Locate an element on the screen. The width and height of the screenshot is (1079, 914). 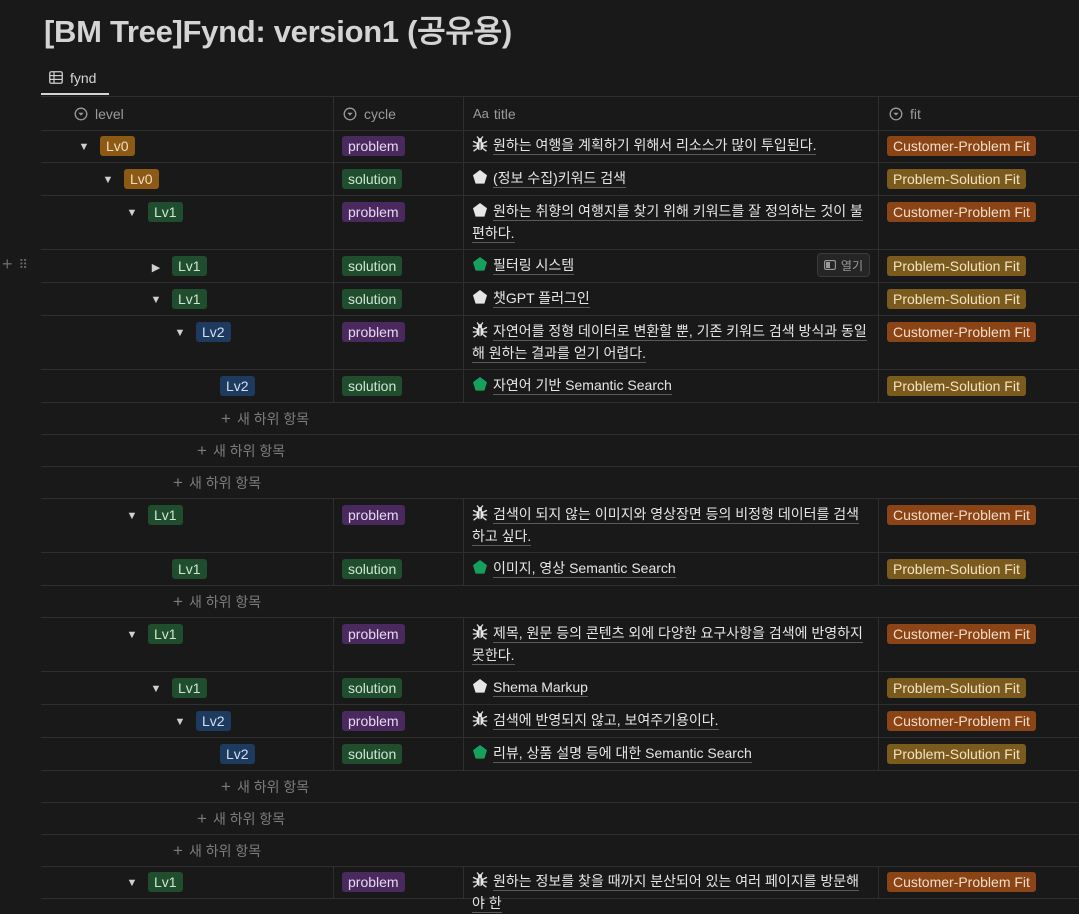
open-button: 열기 is located at coordinates (843, 265).